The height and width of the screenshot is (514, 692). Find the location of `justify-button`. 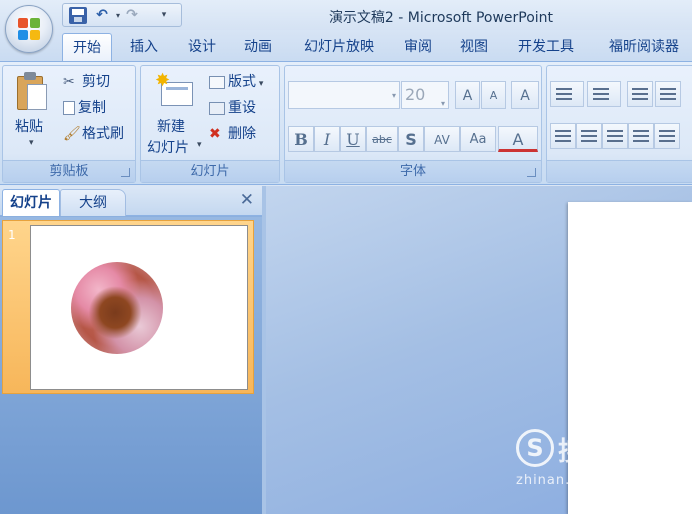

justify-button is located at coordinates (641, 136).